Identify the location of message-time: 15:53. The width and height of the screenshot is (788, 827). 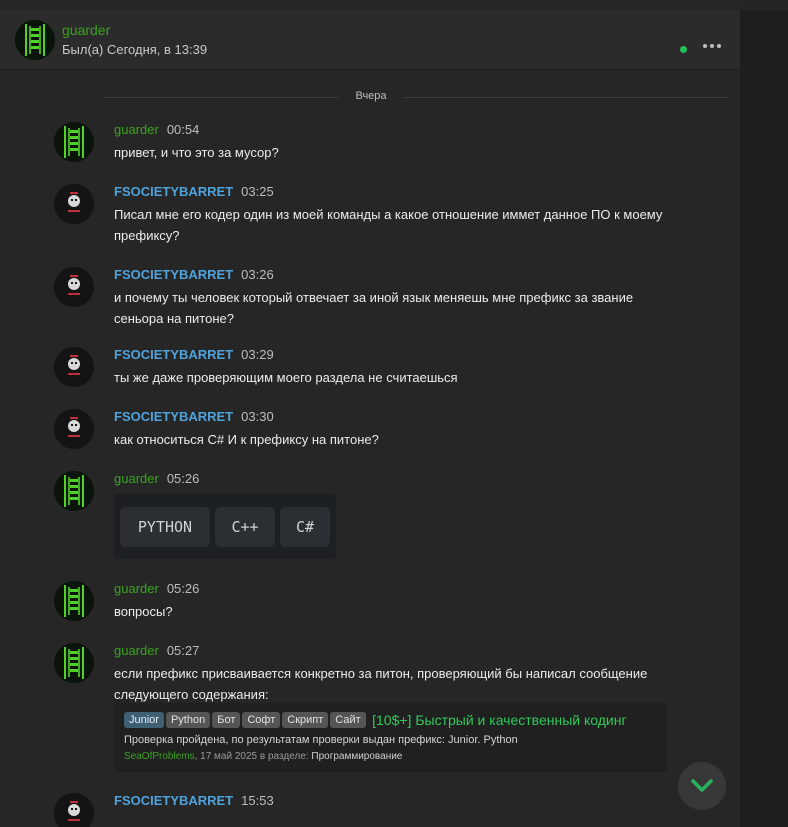
(257, 800).